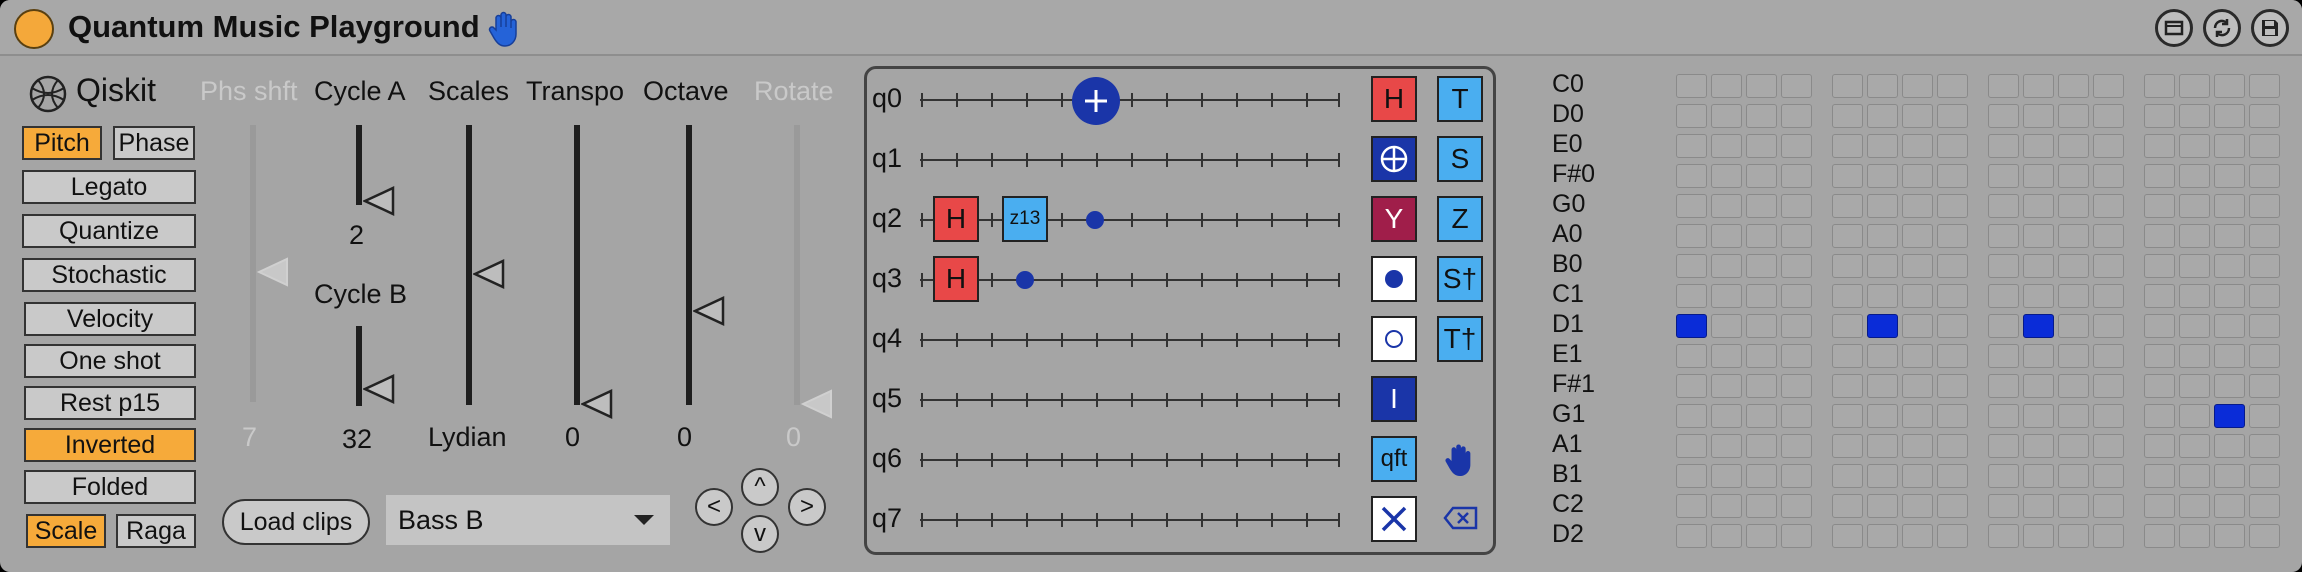 The width and height of the screenshot is (2302, 572). What do you see at coordinates (1394, 399) in the screenshot?
I see `palette-i-gate: I` at bounding box center [1394, 399].